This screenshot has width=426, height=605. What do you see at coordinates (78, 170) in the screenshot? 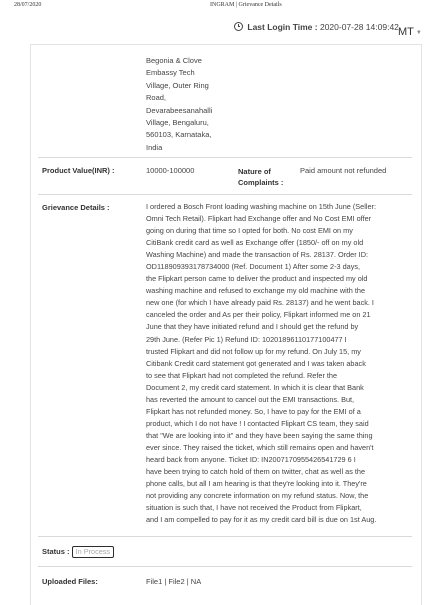
I see `product-value-label: Product Value(INR) :` at bounding box center [78, 170].